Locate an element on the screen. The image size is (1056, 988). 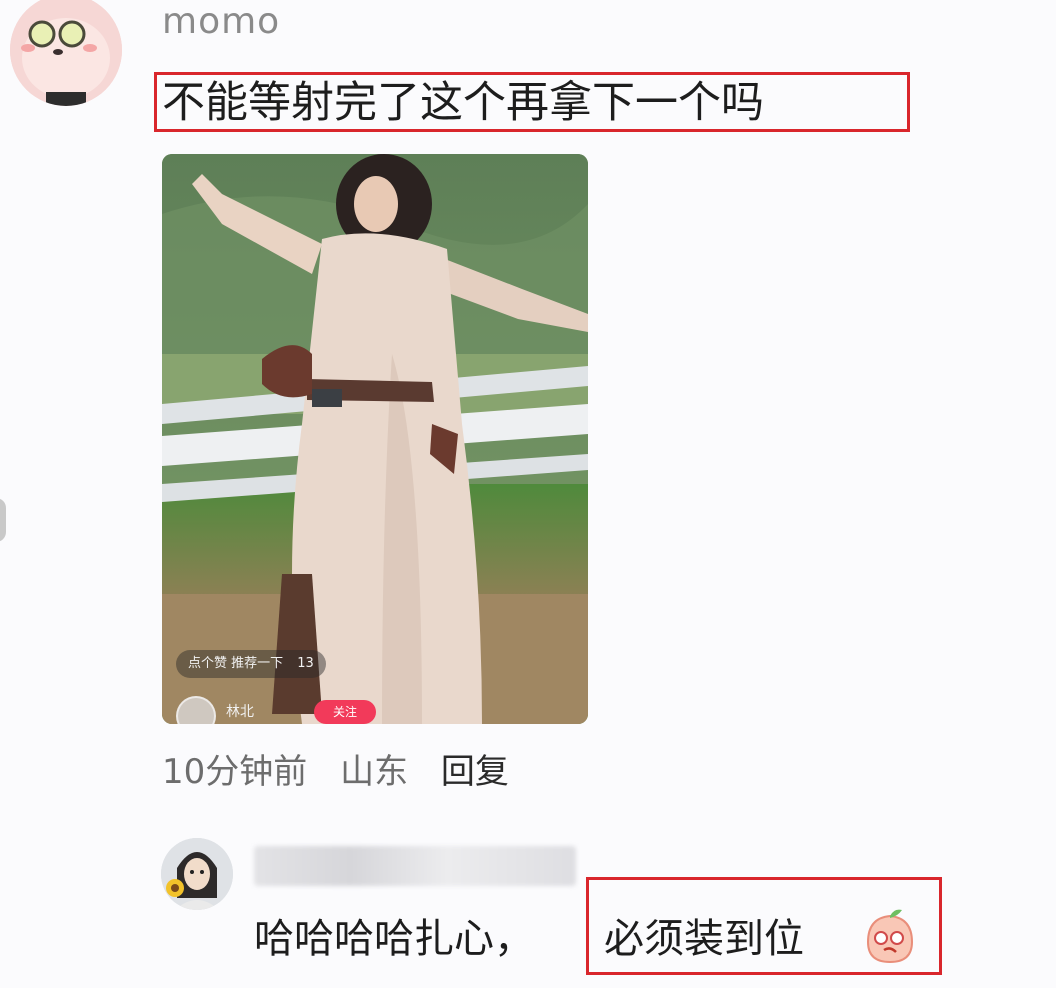
chip-text: 点个赞 推荐一下 is located at coordinates (236, 663).